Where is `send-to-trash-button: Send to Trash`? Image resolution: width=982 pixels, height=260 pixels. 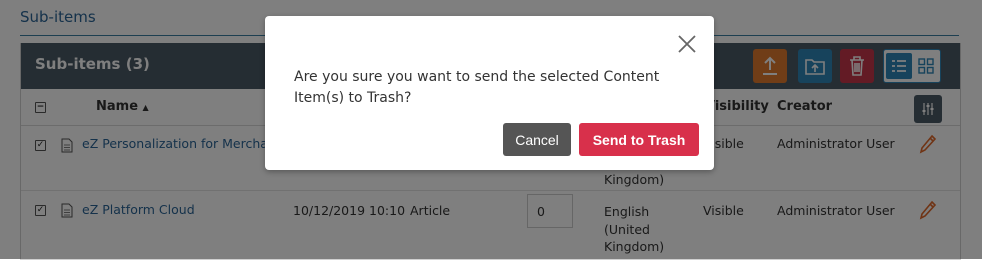 send-to-trash-button: Send to Trash is located at coordinates (639, 139).